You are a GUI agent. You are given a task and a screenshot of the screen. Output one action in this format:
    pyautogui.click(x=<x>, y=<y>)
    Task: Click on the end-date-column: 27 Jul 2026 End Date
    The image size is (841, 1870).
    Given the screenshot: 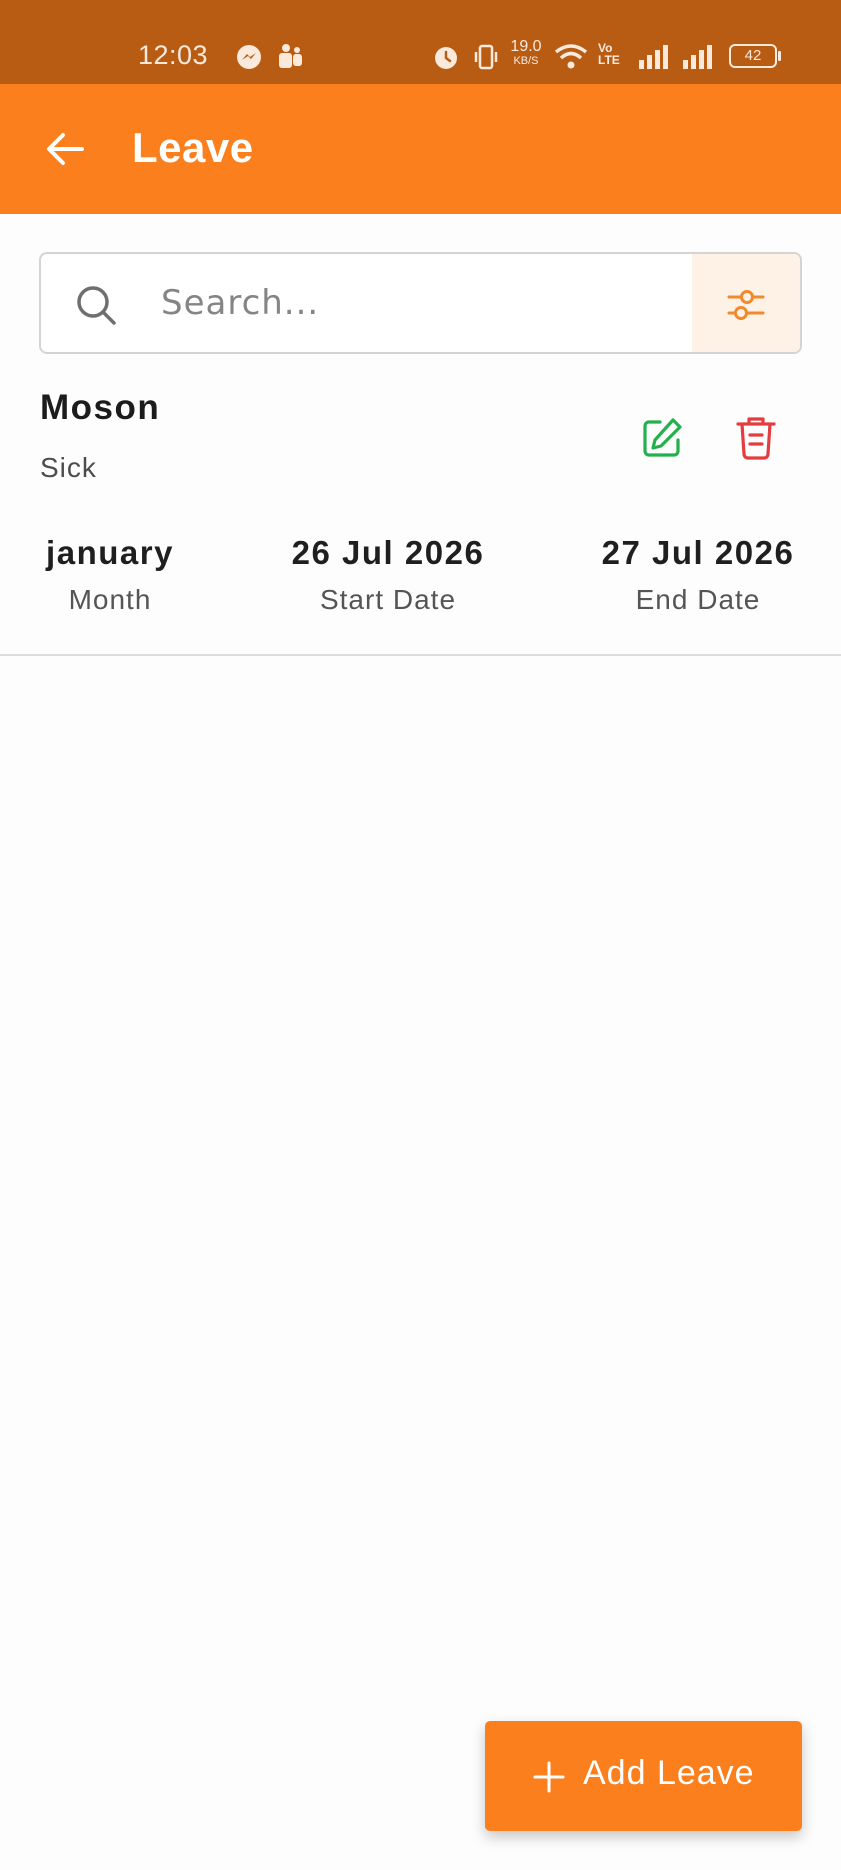 What is the action you would take?
    pyautogui.click(x=698, y=575)
    